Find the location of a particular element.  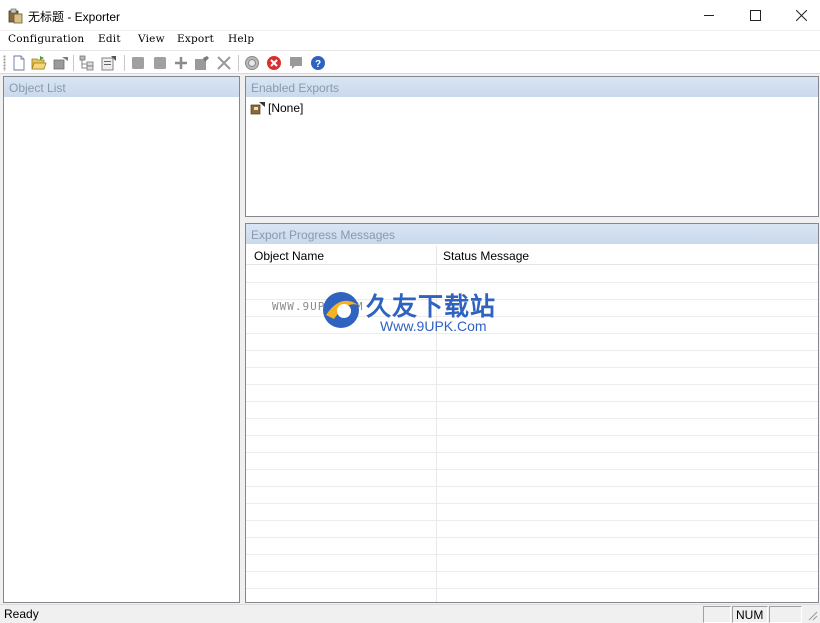

edit-button is located at coordinates (202, 63).